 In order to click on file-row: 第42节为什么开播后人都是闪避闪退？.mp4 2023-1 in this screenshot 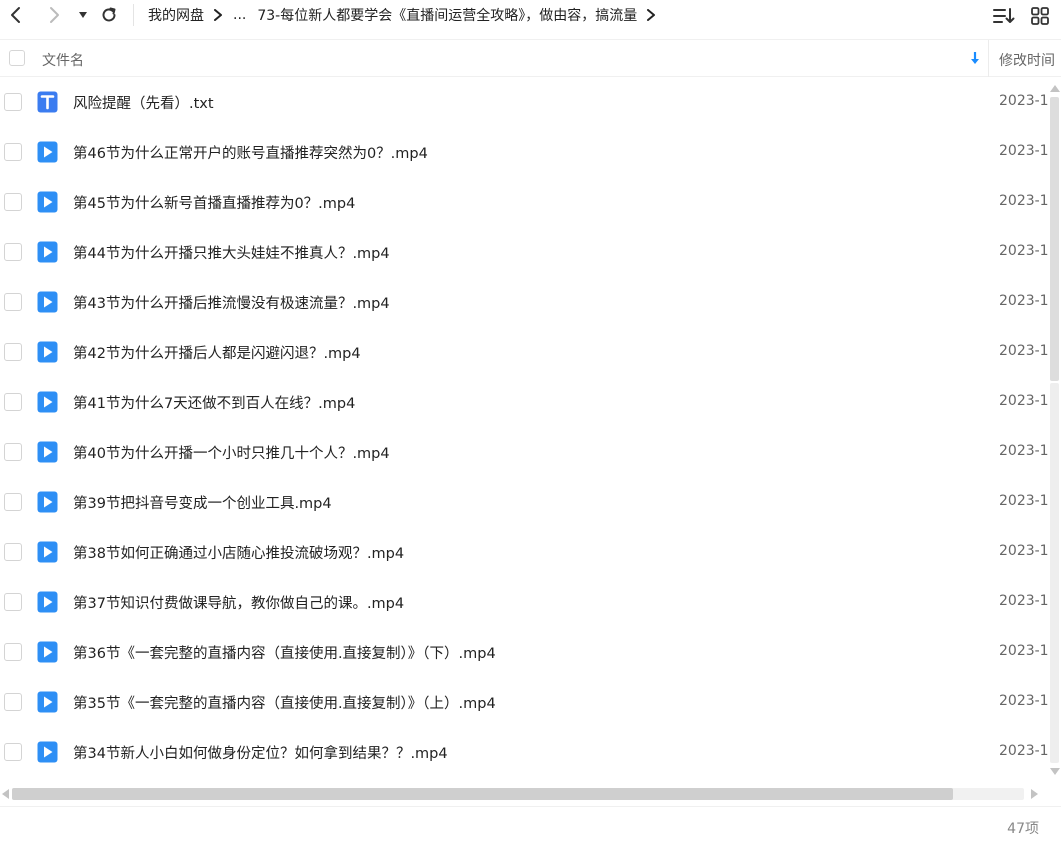, I will do `click(524, 352)`.